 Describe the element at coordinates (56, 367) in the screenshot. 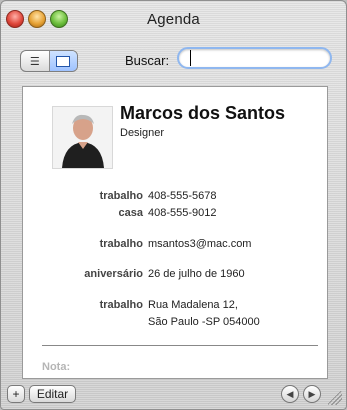

I see `note-label: Nota:` at that location.